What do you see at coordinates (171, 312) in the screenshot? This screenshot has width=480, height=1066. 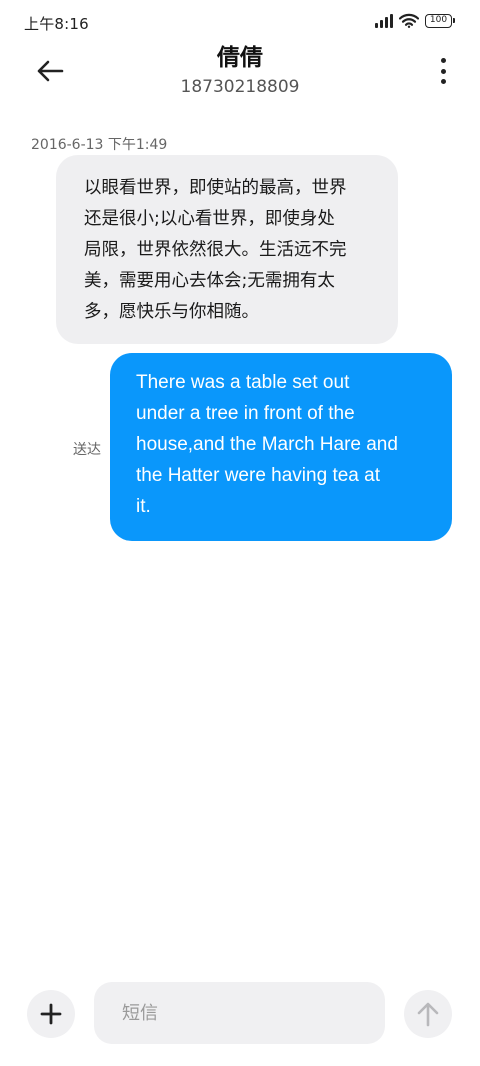 I see `message-line: 多，愿快乐与你相随。` at bounding box center [171, 312].